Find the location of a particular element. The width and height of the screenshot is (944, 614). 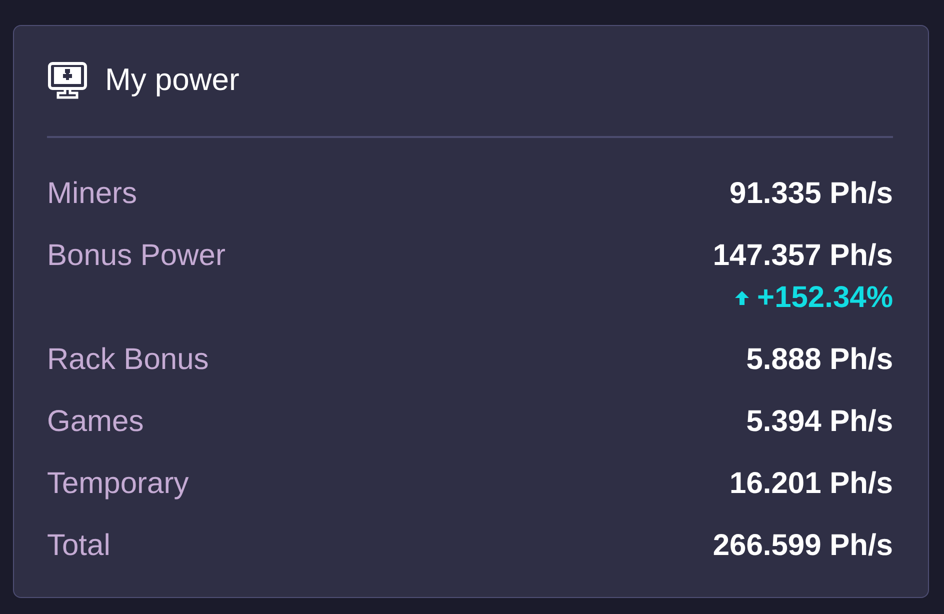

change-percent: +152.34% is located at coordinates (825, 298).